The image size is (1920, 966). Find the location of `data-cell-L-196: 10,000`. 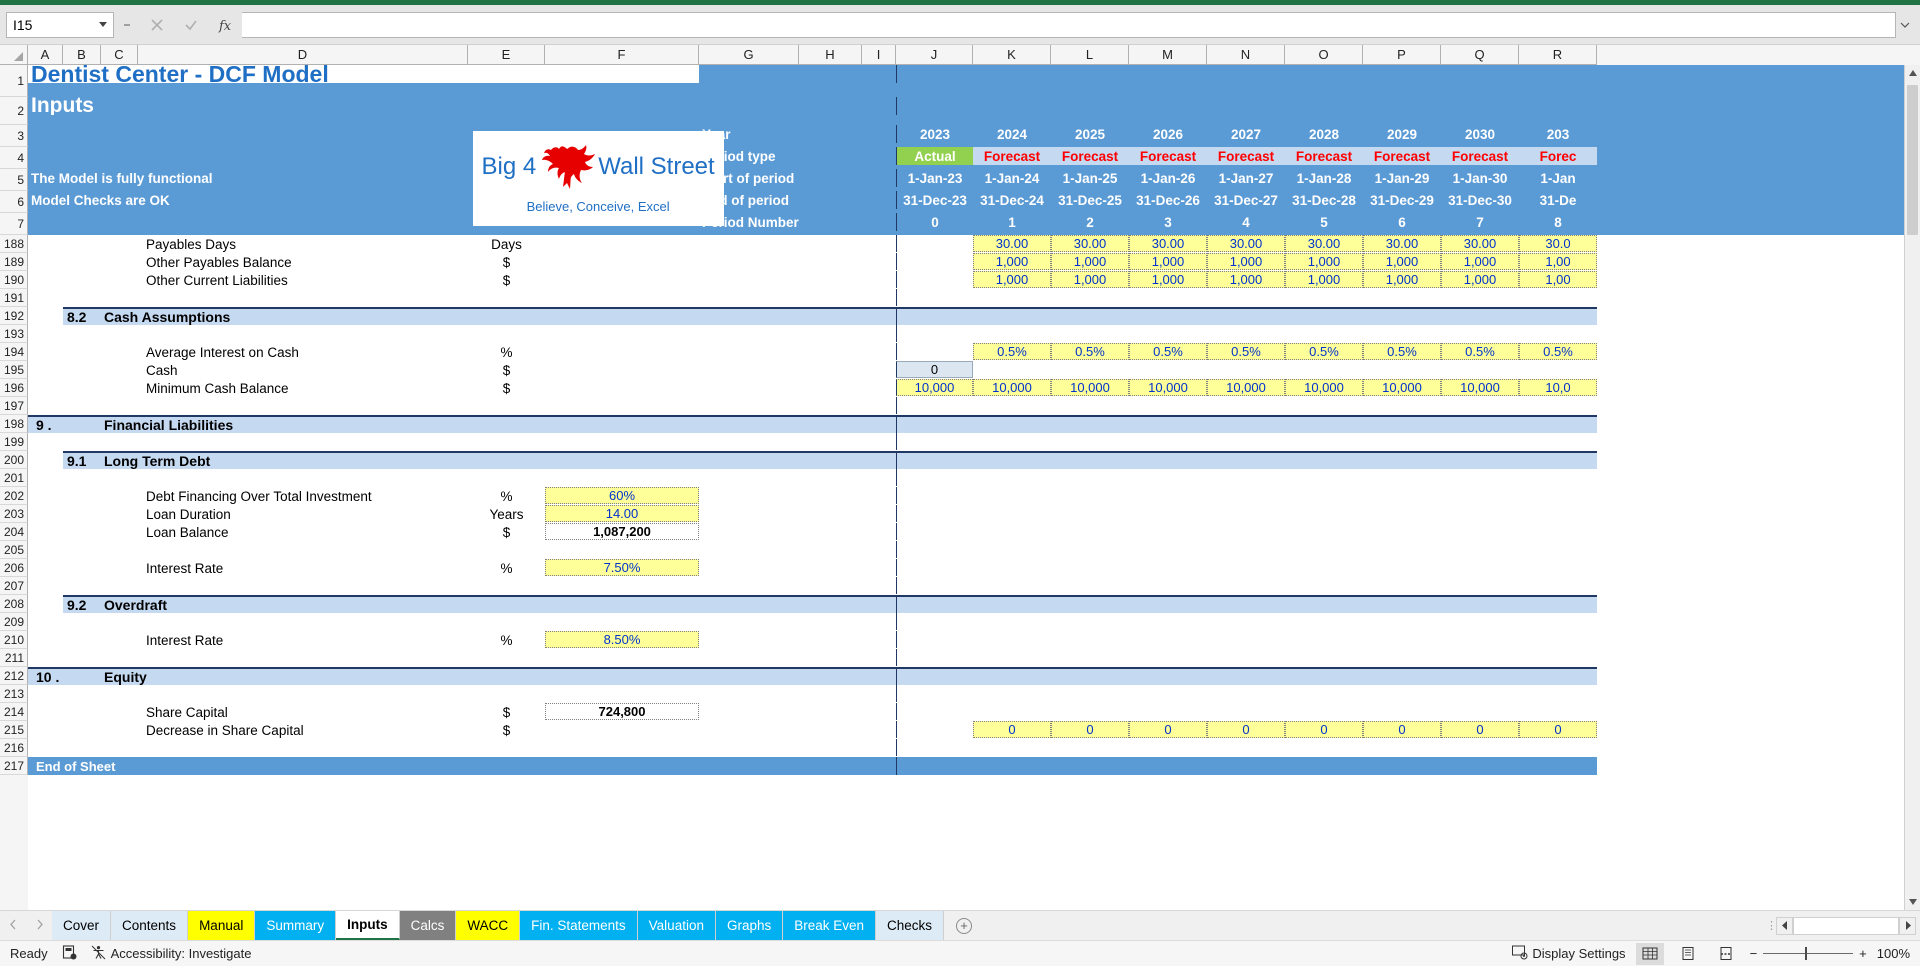

data-cell-L-196: 10,000 is located at coordinates (1090, 387).